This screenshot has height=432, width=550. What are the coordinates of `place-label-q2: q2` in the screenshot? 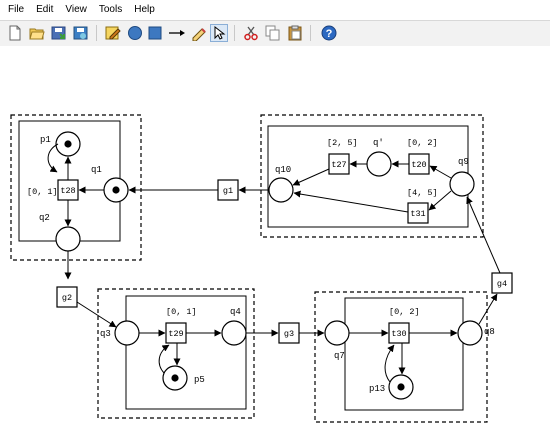 It's located at (44, 218).